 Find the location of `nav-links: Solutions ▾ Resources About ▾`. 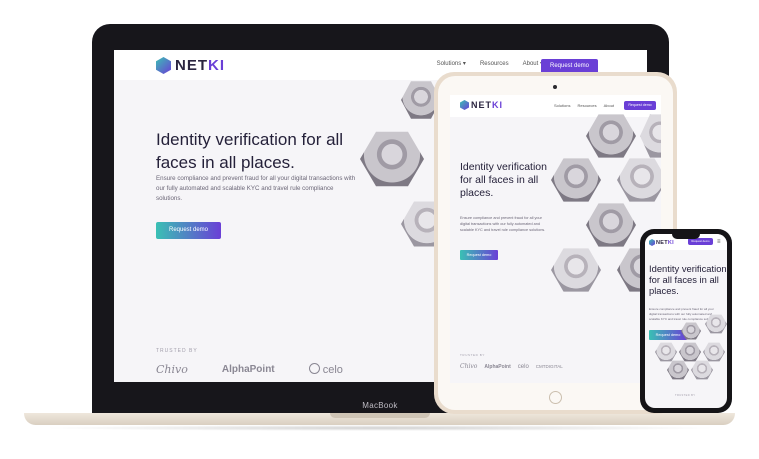

nav-links: Solutions ▾ Resources About ▾ is located at coordinates (490, 64).